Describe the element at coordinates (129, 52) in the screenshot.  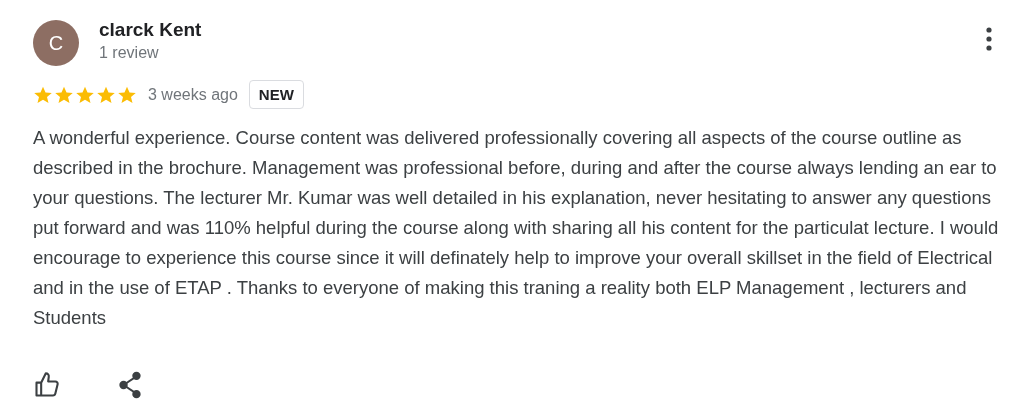
I see `review-count: 1 review` at that location.